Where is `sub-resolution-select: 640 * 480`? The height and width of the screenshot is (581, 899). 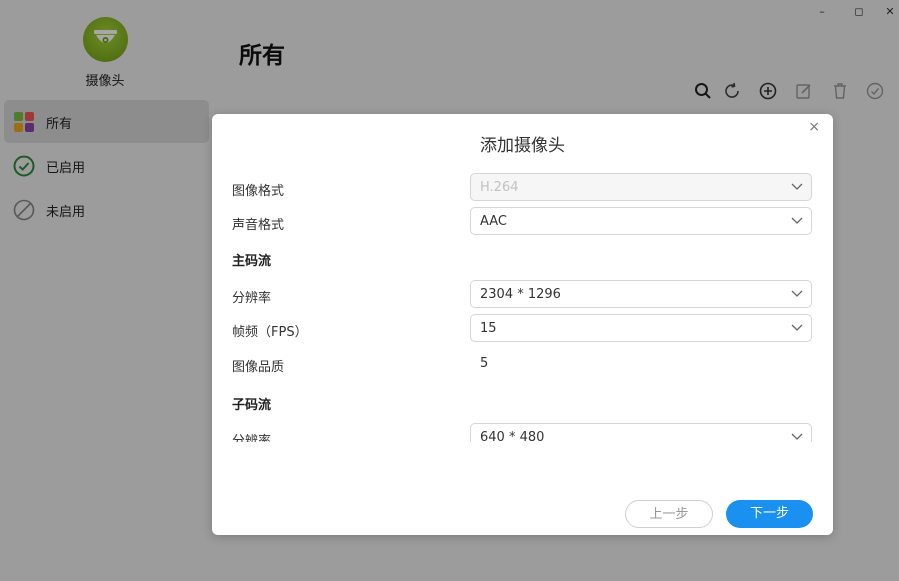
sub-resolution-select: 640 * 480 is located at coordinates (641, 432).